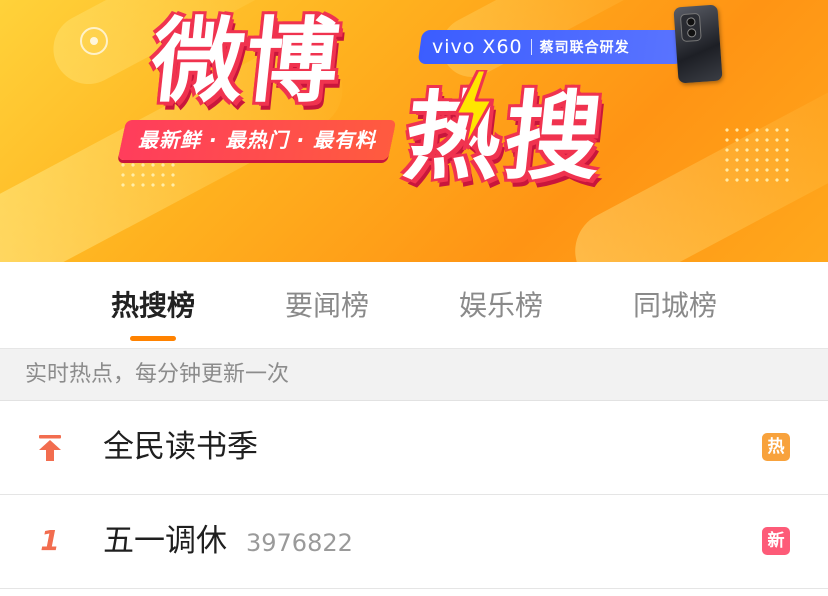 The height and width of the screenshot is (596, 828). What do you see at coordinates (153, 306) in the screenshot?
I see `tab-hot-search: 热搜榜` at bounding box center [153, 306].